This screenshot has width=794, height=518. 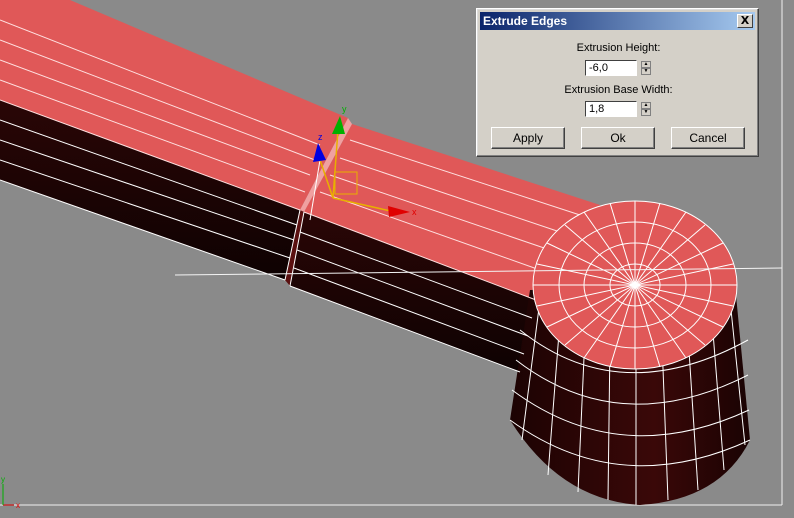 I want to click on extrusion-base-width-arrows: ▲ ▼, so click(x=646, y=109).